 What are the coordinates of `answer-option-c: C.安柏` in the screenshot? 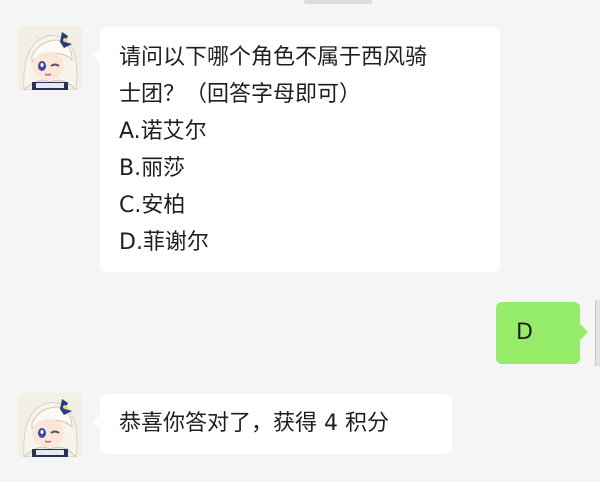 It's located at (152, 205).